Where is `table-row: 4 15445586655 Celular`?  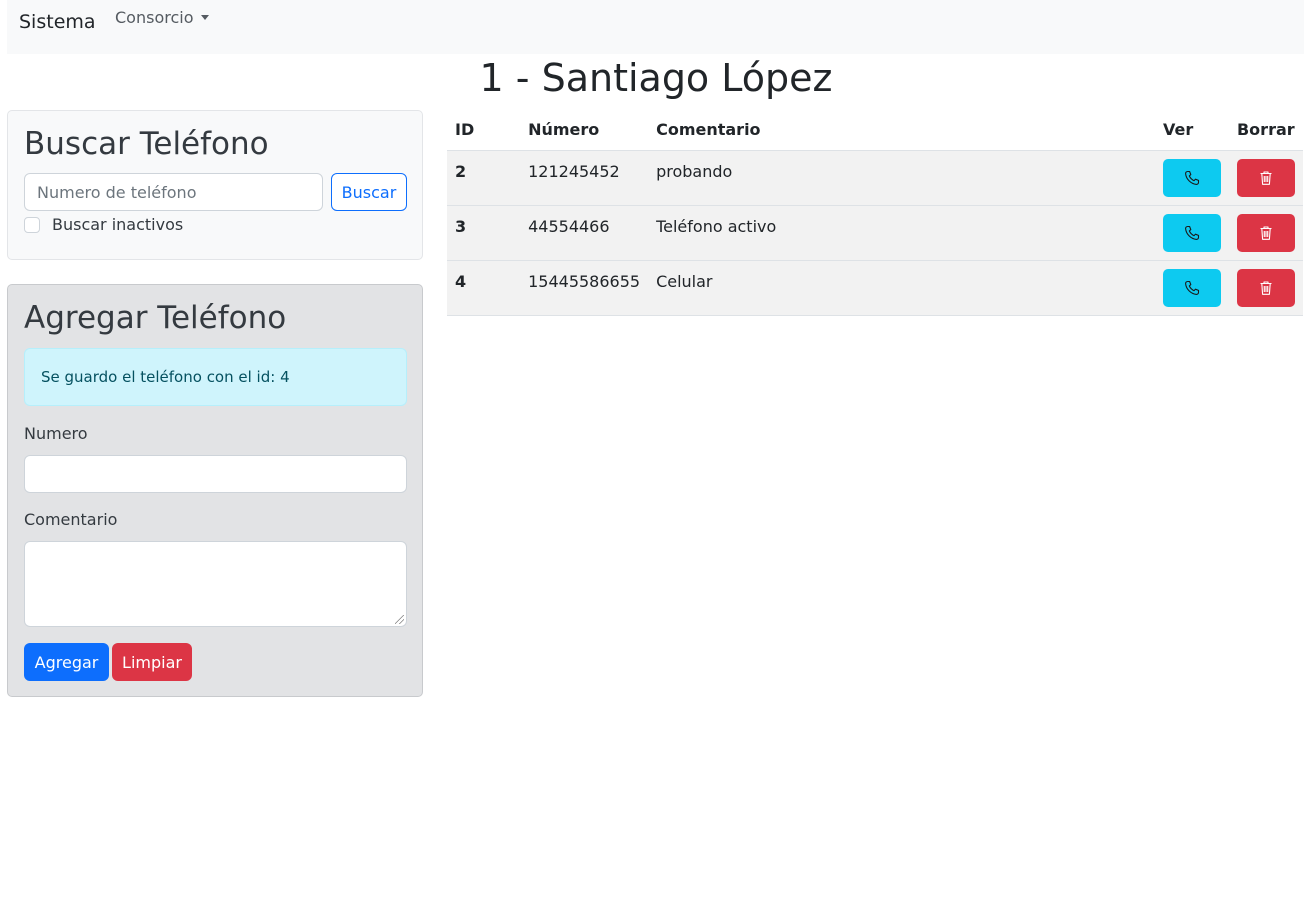
table-row: 4 15445586655 Celular is located at coordinates (875, 288).